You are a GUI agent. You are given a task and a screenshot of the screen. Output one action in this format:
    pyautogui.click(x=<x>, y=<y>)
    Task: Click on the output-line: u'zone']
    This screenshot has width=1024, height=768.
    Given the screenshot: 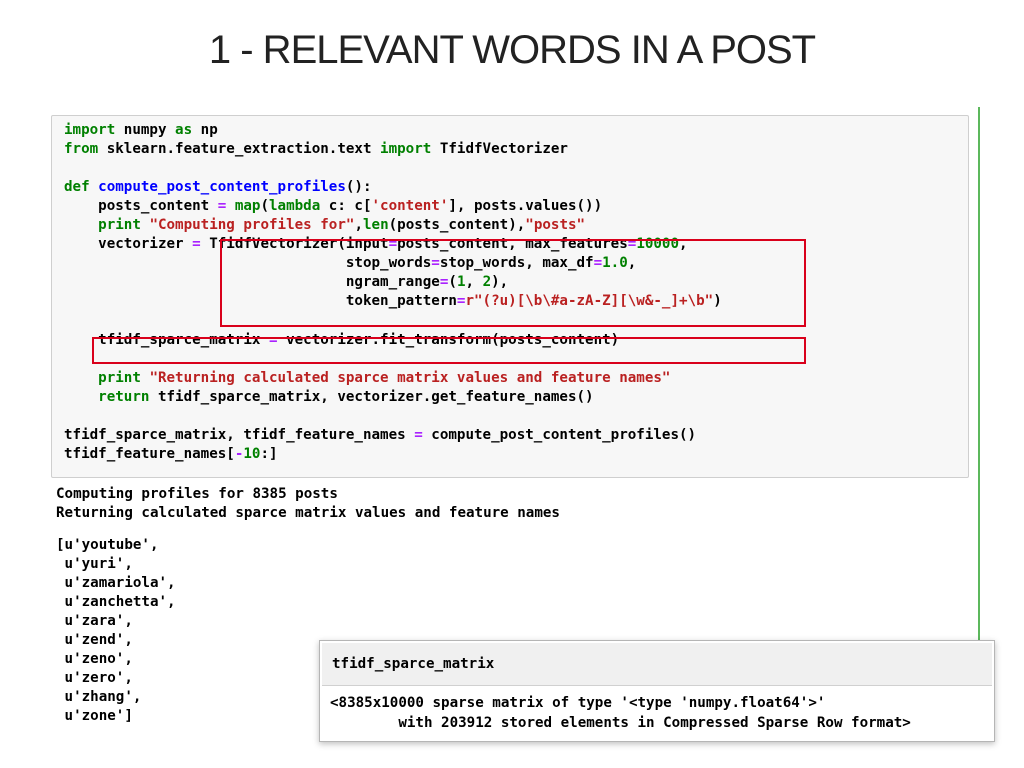 What is the action you would take?
    pyautogui.click(x=94, y=716)
    